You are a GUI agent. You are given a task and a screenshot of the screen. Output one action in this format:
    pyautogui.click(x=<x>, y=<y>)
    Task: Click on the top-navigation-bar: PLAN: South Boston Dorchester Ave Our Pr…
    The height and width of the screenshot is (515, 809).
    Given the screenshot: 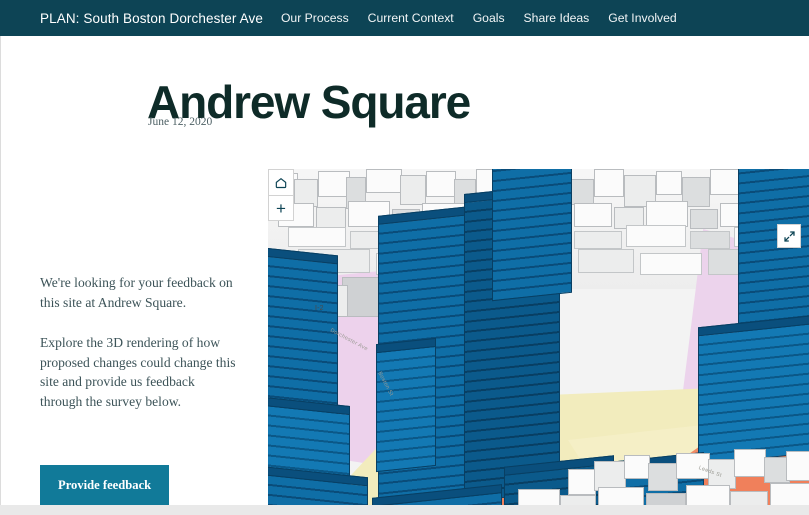 What is the action you would take?
    pyautogui.click(x=404, y=18)
    